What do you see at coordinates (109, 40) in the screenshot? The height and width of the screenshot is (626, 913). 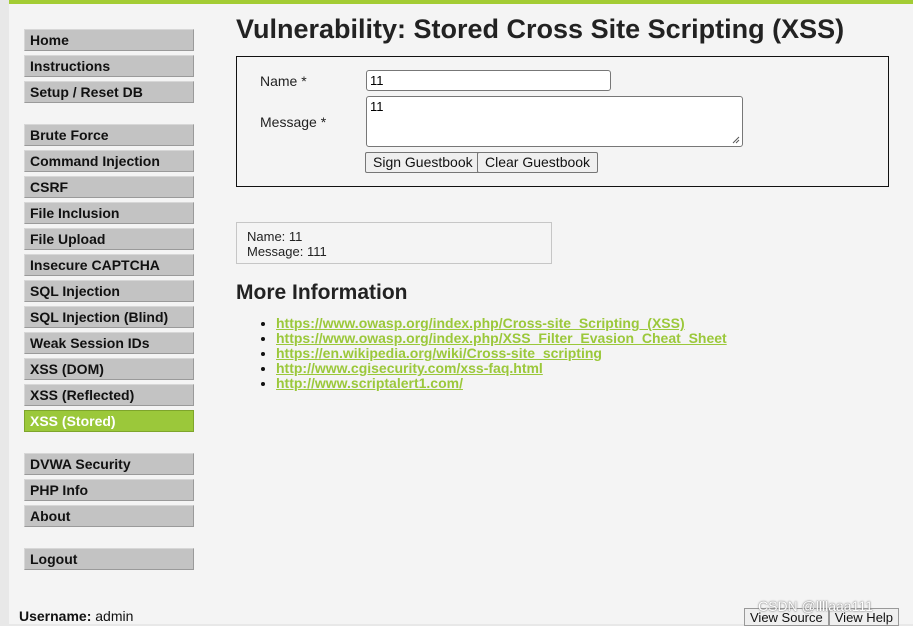 I see `sidebar-item-home: Home` at bounding box center [109, 40].